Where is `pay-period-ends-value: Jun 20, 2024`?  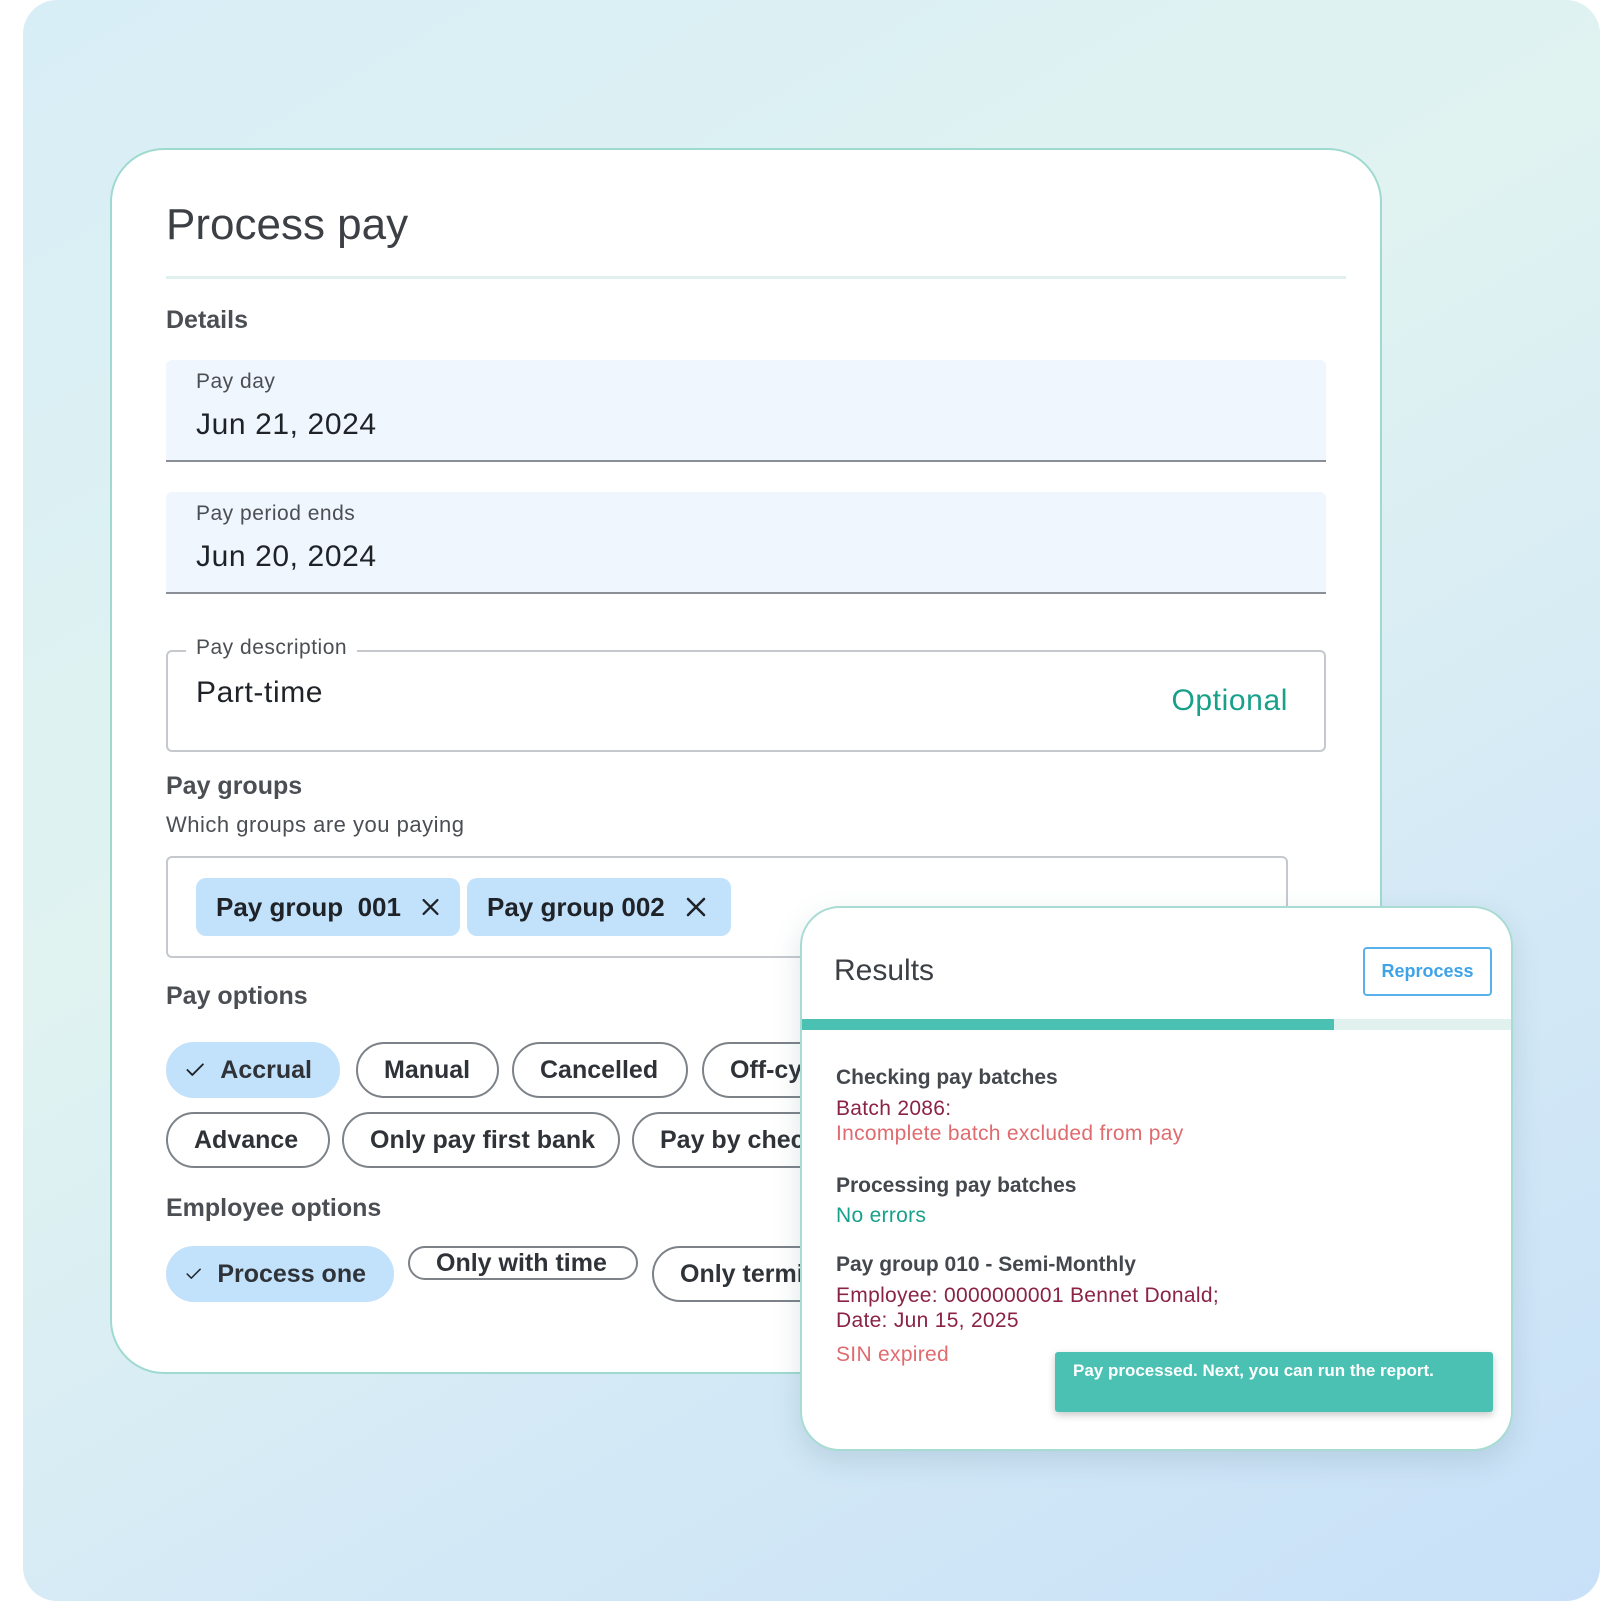 pay-period-ends-value: Jun 20, 2024 is located at coordinates (286, 556).